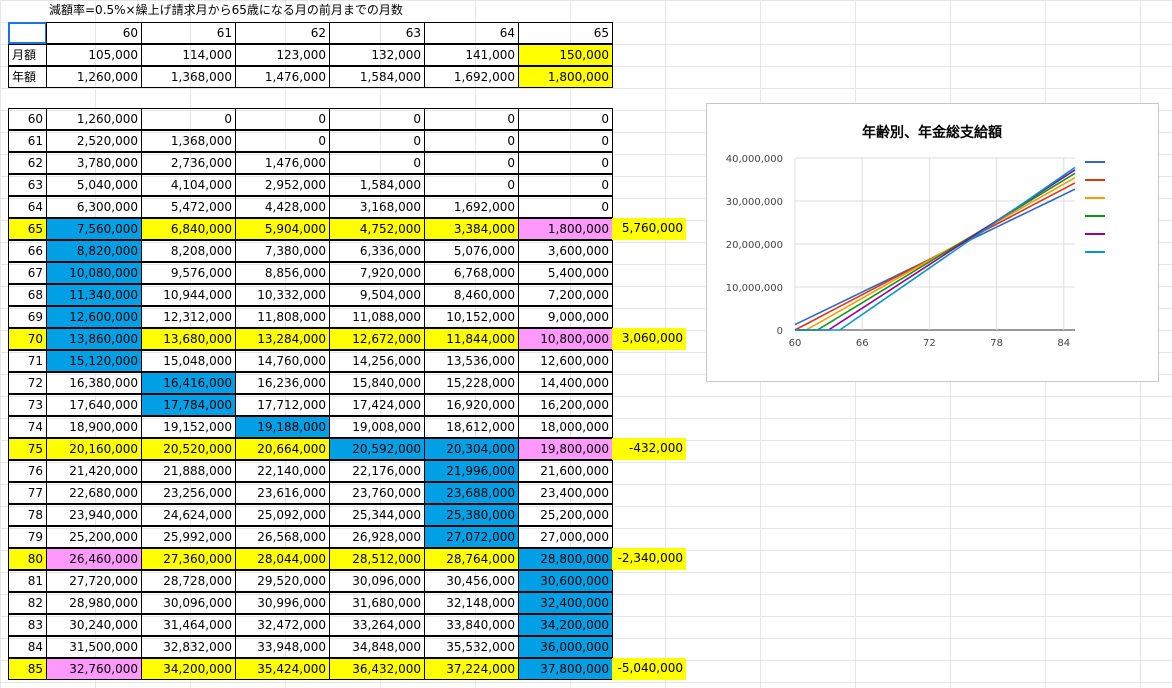 The height and width of the screenshot is (688, 1172). Describe the element at coordinates (565, 581) in the screenshot. I see `total-value-cell: 30,600,000` at that location.